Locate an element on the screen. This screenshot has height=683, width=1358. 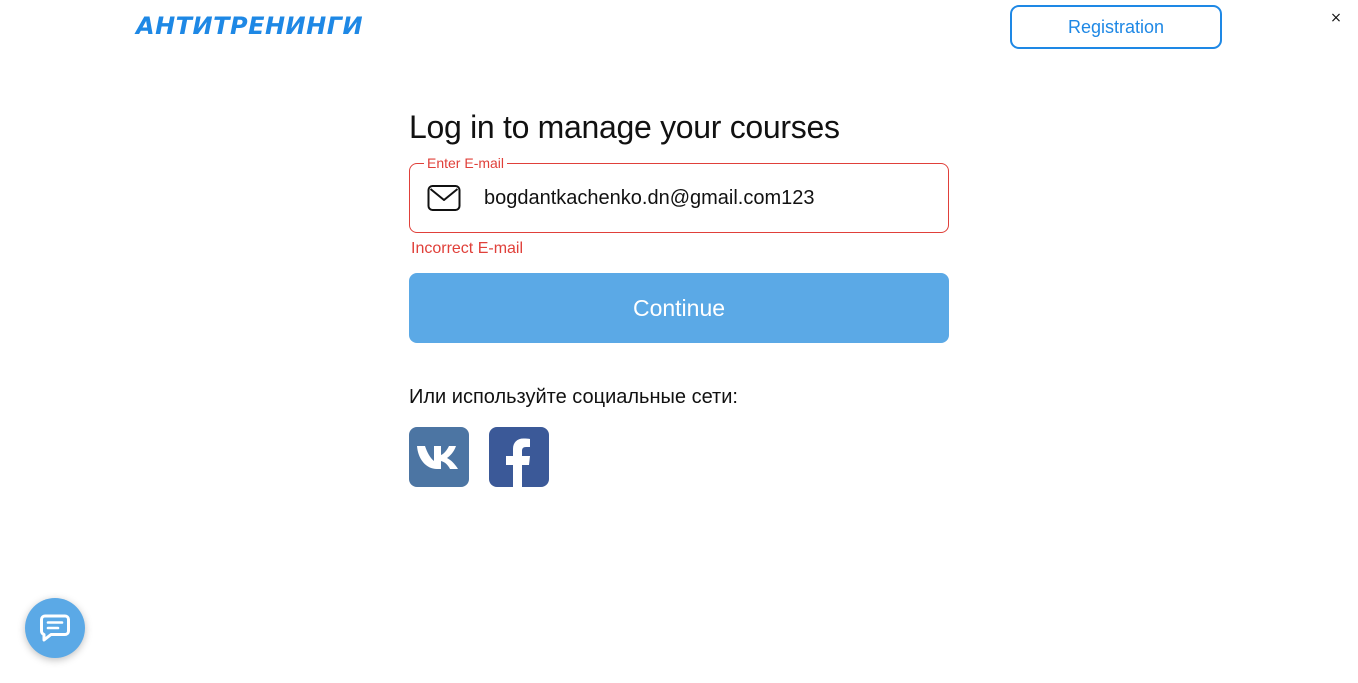
facebook-login-button is located at coordinates (519, 457).